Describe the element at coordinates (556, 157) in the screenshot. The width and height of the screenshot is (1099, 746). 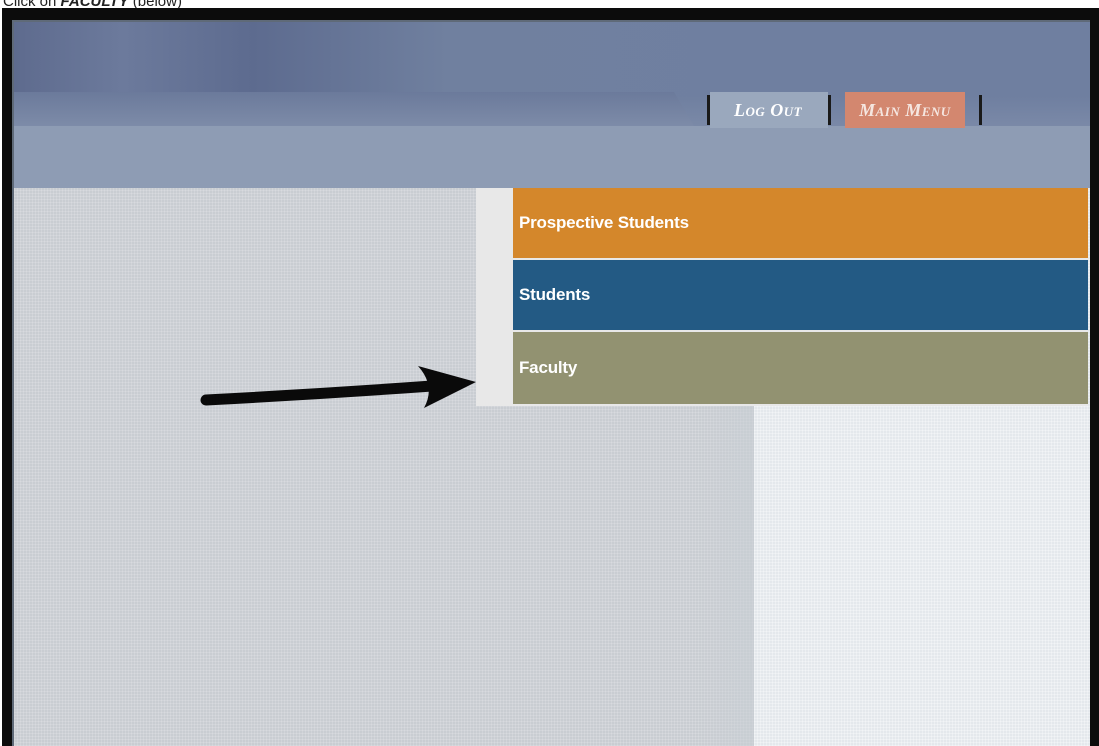
I see `site-header-band` at that location.